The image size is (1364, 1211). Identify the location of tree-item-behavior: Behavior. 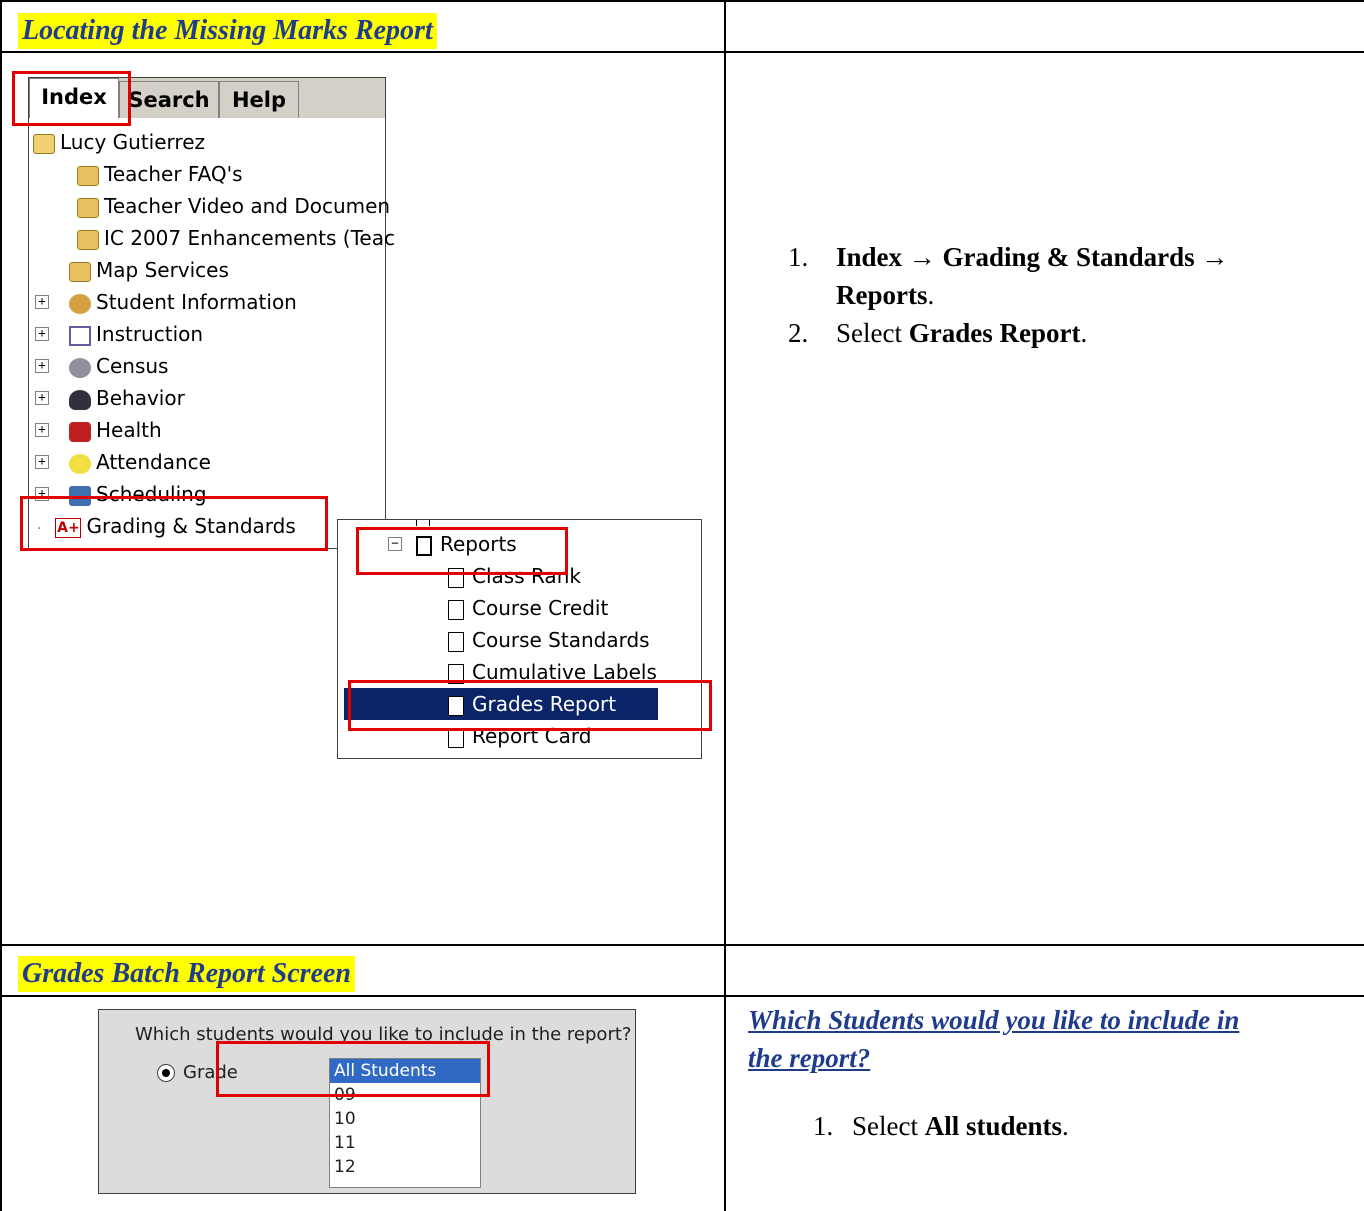
(127, 398).